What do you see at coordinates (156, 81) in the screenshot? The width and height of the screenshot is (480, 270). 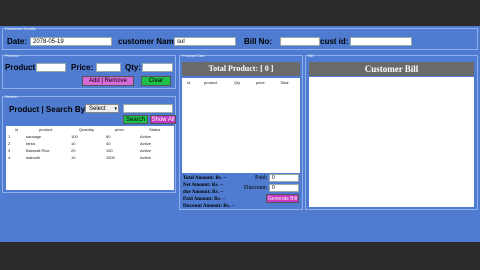 I see `clear-button: Clear` at bounding box center [156, 81].